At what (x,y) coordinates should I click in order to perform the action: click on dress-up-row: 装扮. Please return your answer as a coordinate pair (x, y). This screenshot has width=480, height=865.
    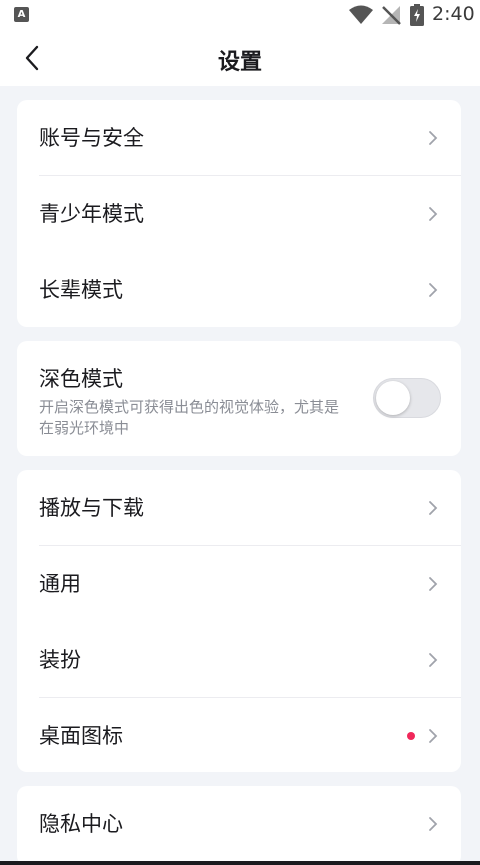
    Looking at the image, I should click on (239, 660).